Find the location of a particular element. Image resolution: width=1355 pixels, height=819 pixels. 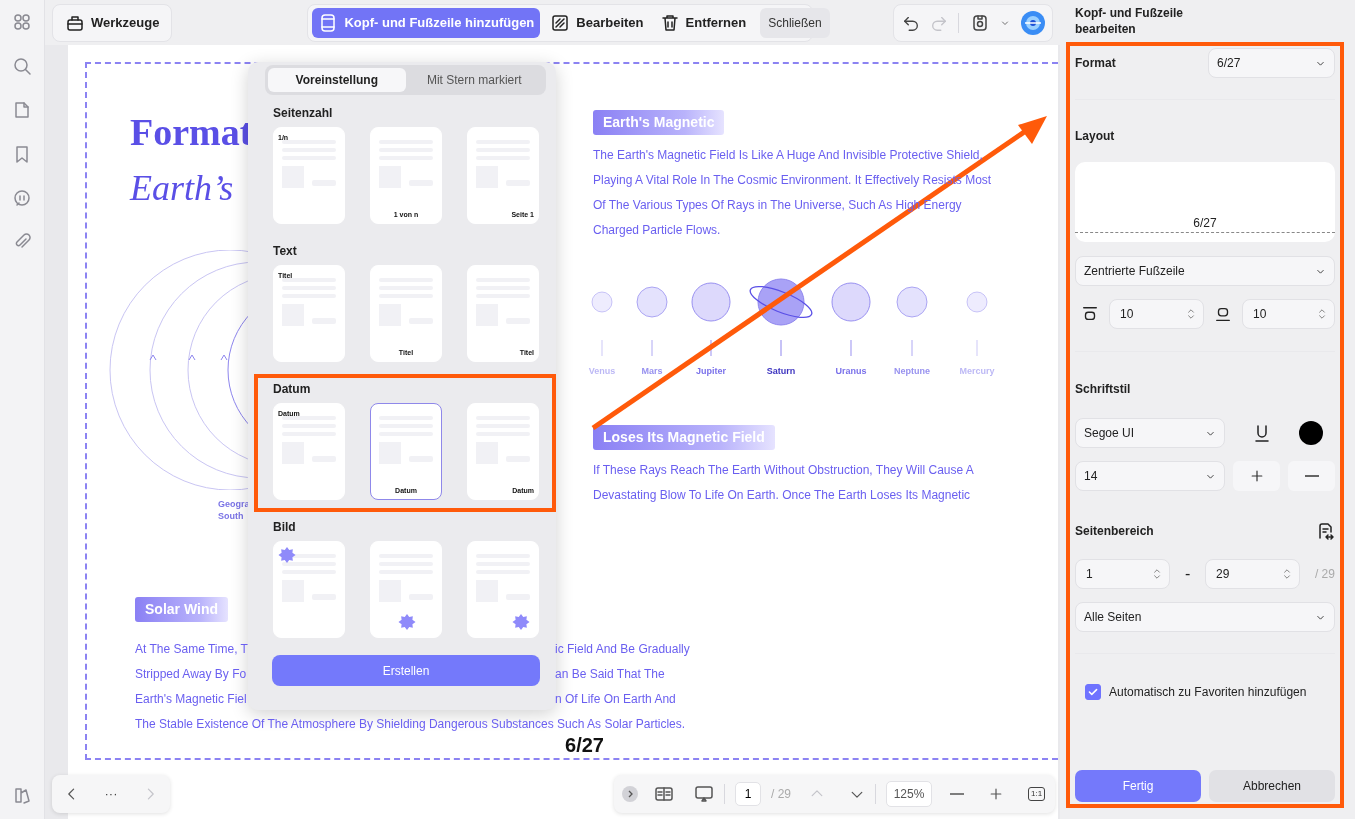

assistant-logo-icon is located at coordinates (1032, 22).